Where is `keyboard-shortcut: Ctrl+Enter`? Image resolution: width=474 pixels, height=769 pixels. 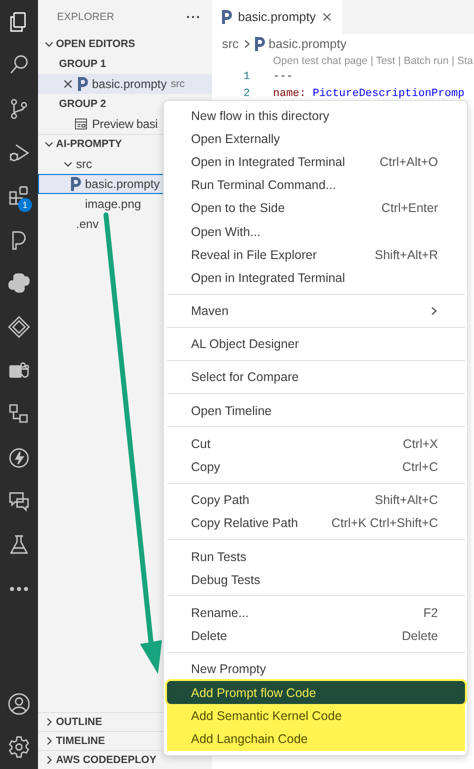 keyboard-shortcut: Ctrl+Enter is located at coordinates (409, 208).